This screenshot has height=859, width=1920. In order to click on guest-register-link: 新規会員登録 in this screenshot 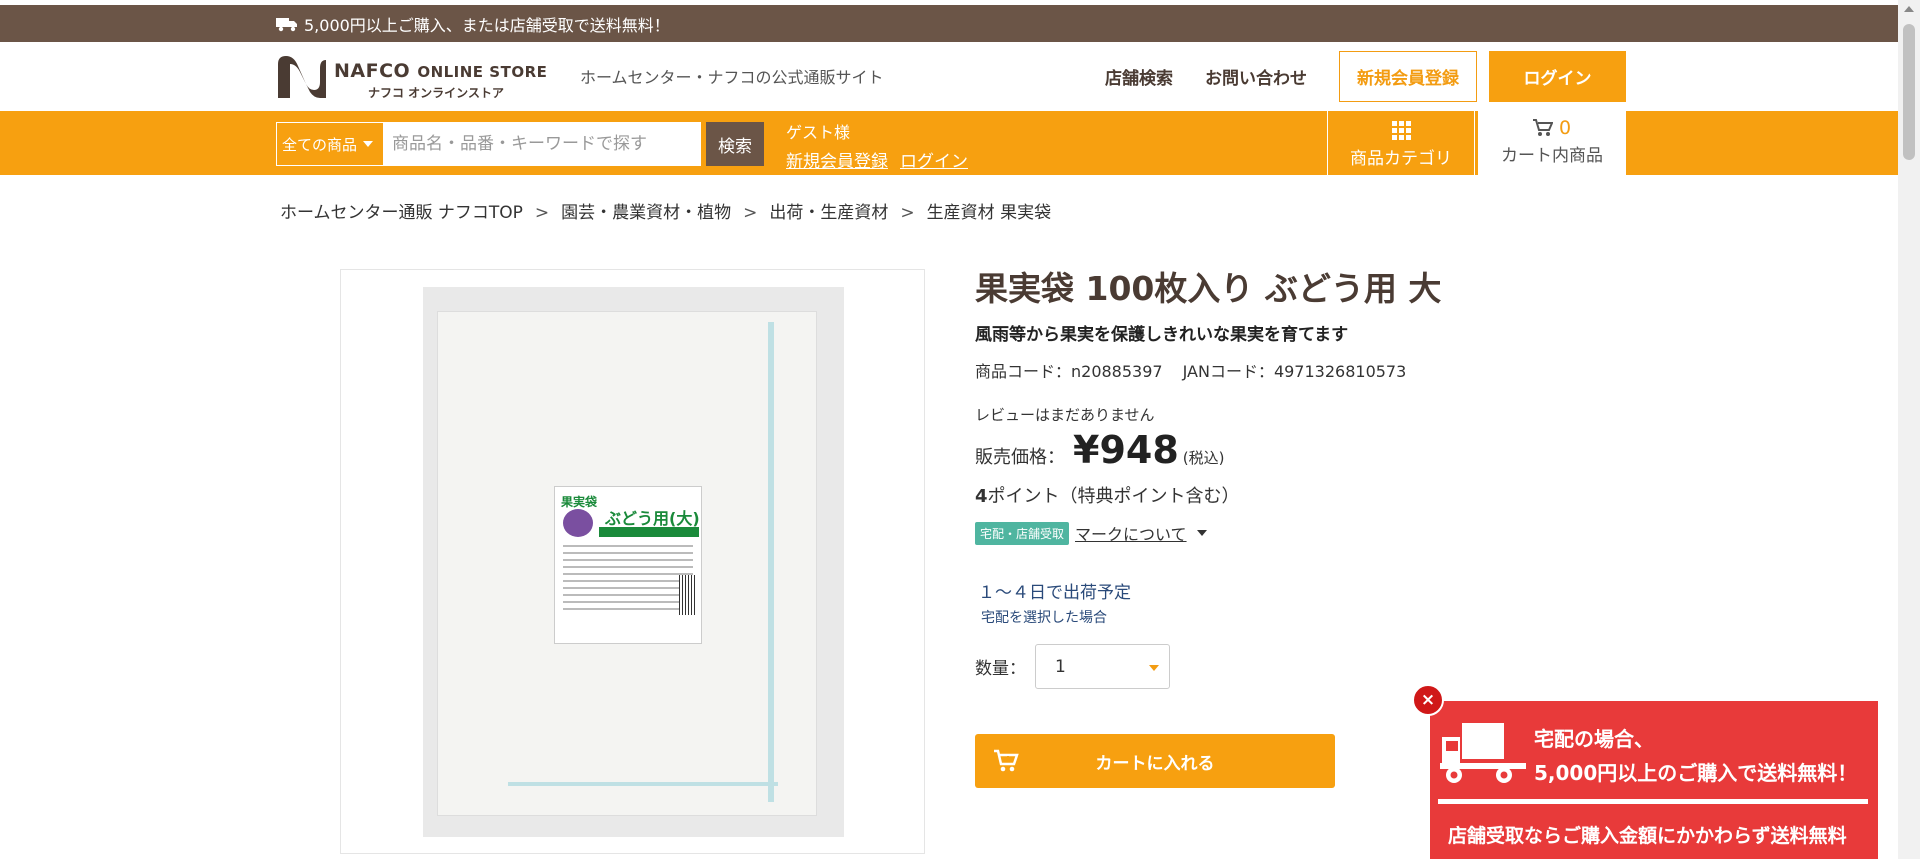, I will do `click(837, 162)`.